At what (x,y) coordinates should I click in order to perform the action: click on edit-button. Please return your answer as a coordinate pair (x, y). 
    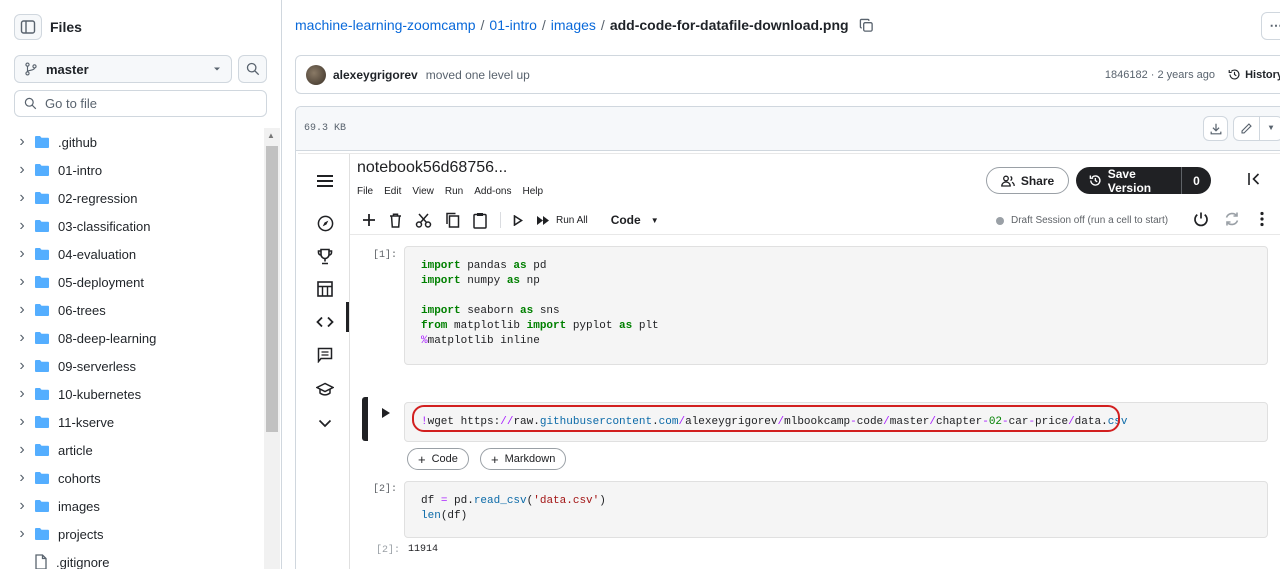
    Looking at the image, I should click on (1247, 128).